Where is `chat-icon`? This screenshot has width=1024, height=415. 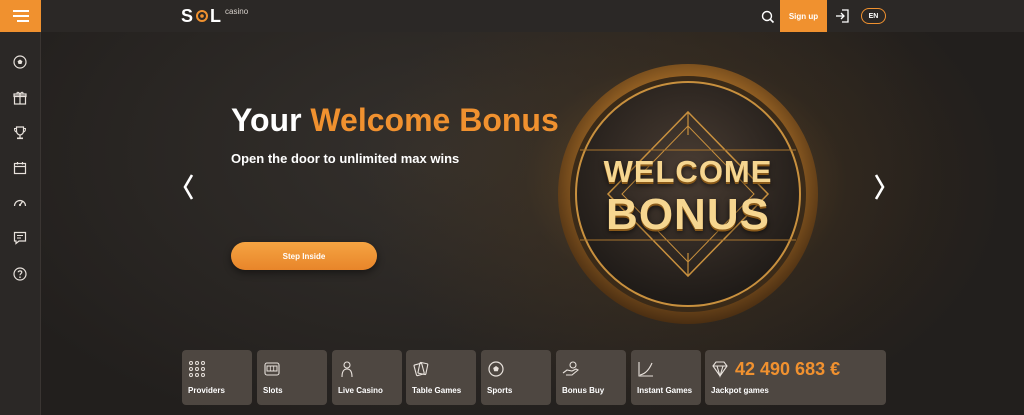
chat-icon is located at coordinates (20, 238).